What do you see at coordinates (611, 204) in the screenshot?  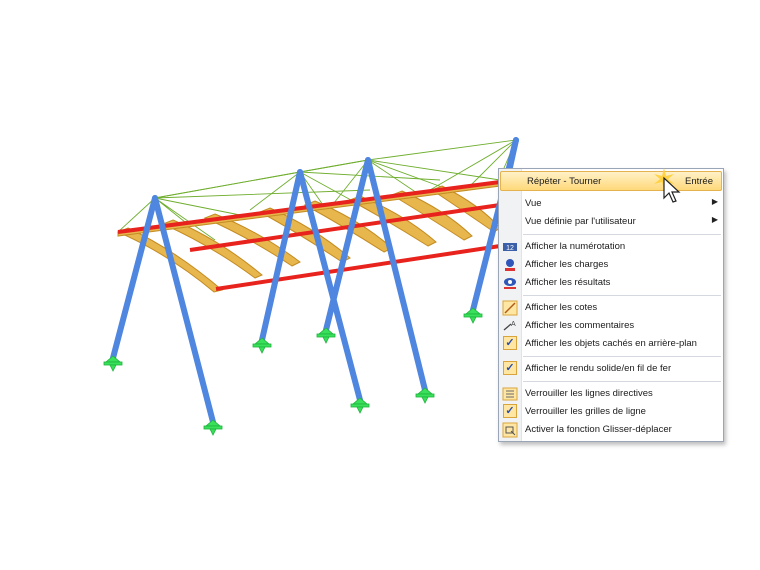 I see `menu-item-view: Vue ▶` at bounding box center [611, 204].